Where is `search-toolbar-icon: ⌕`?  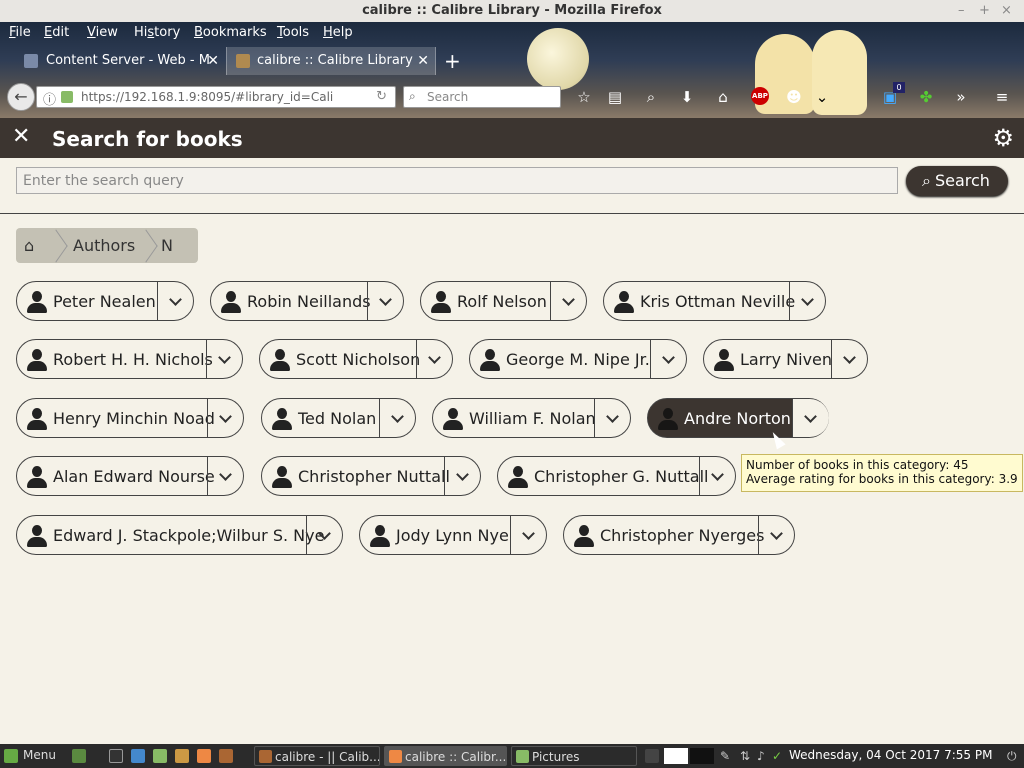
search-toolbar-icon: ⌕ is located at coordinates (651, 97).